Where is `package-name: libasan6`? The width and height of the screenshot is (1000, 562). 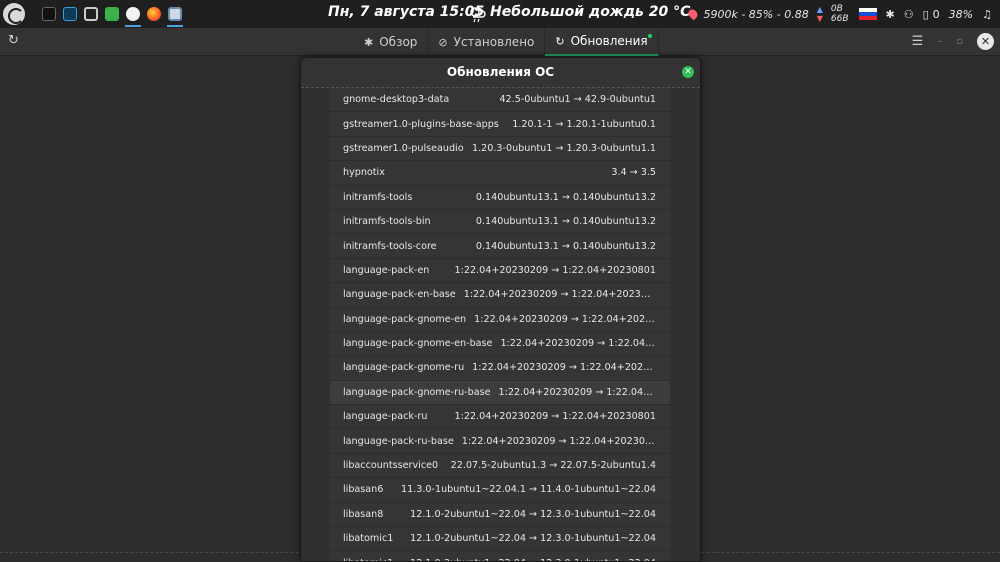
package-name: libasan6 is located at coordinates (363, 490).